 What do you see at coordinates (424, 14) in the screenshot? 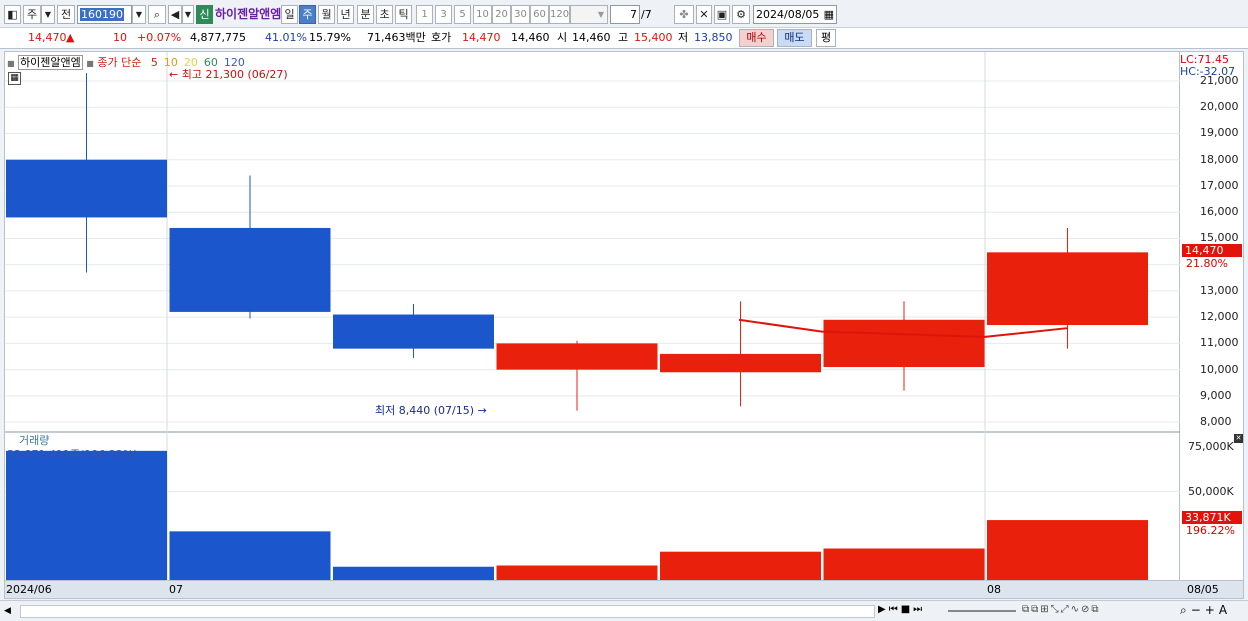
I see `interval-button-1: 1` at bounding box center [424, 14].